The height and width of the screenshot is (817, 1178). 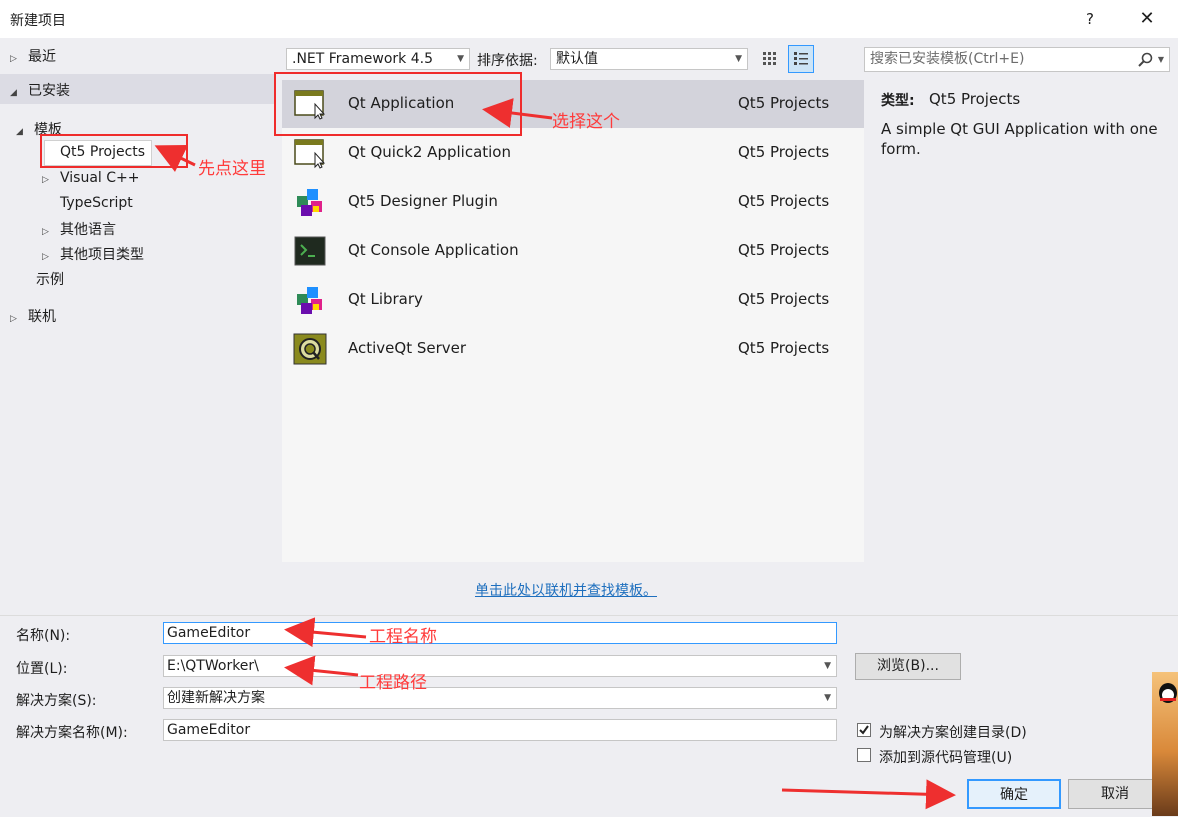 What do you see at coordinates (586, 122) in the screenshot?
I see `annotation-choose-this: 选择这个` at bounding box center [586, 122].